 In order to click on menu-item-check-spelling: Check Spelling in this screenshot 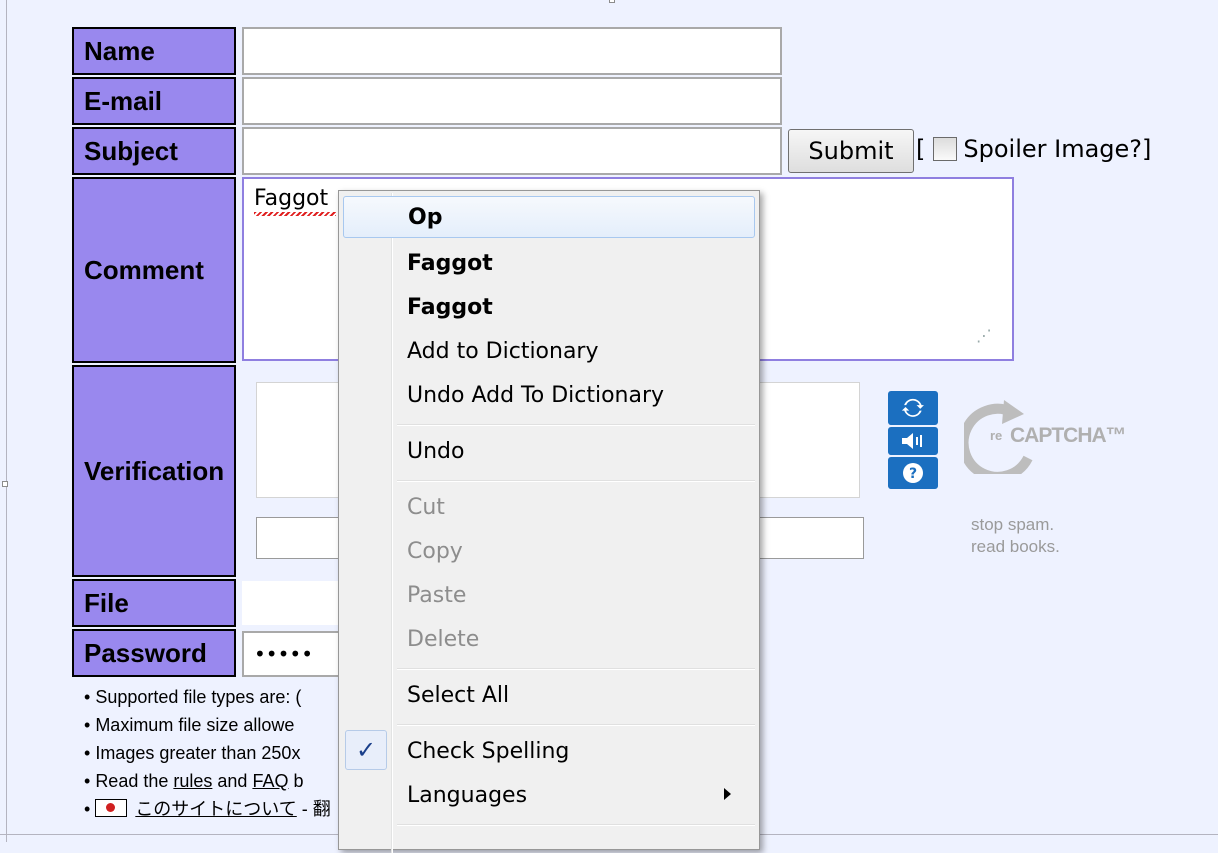, I will do `click(549, 751)`.